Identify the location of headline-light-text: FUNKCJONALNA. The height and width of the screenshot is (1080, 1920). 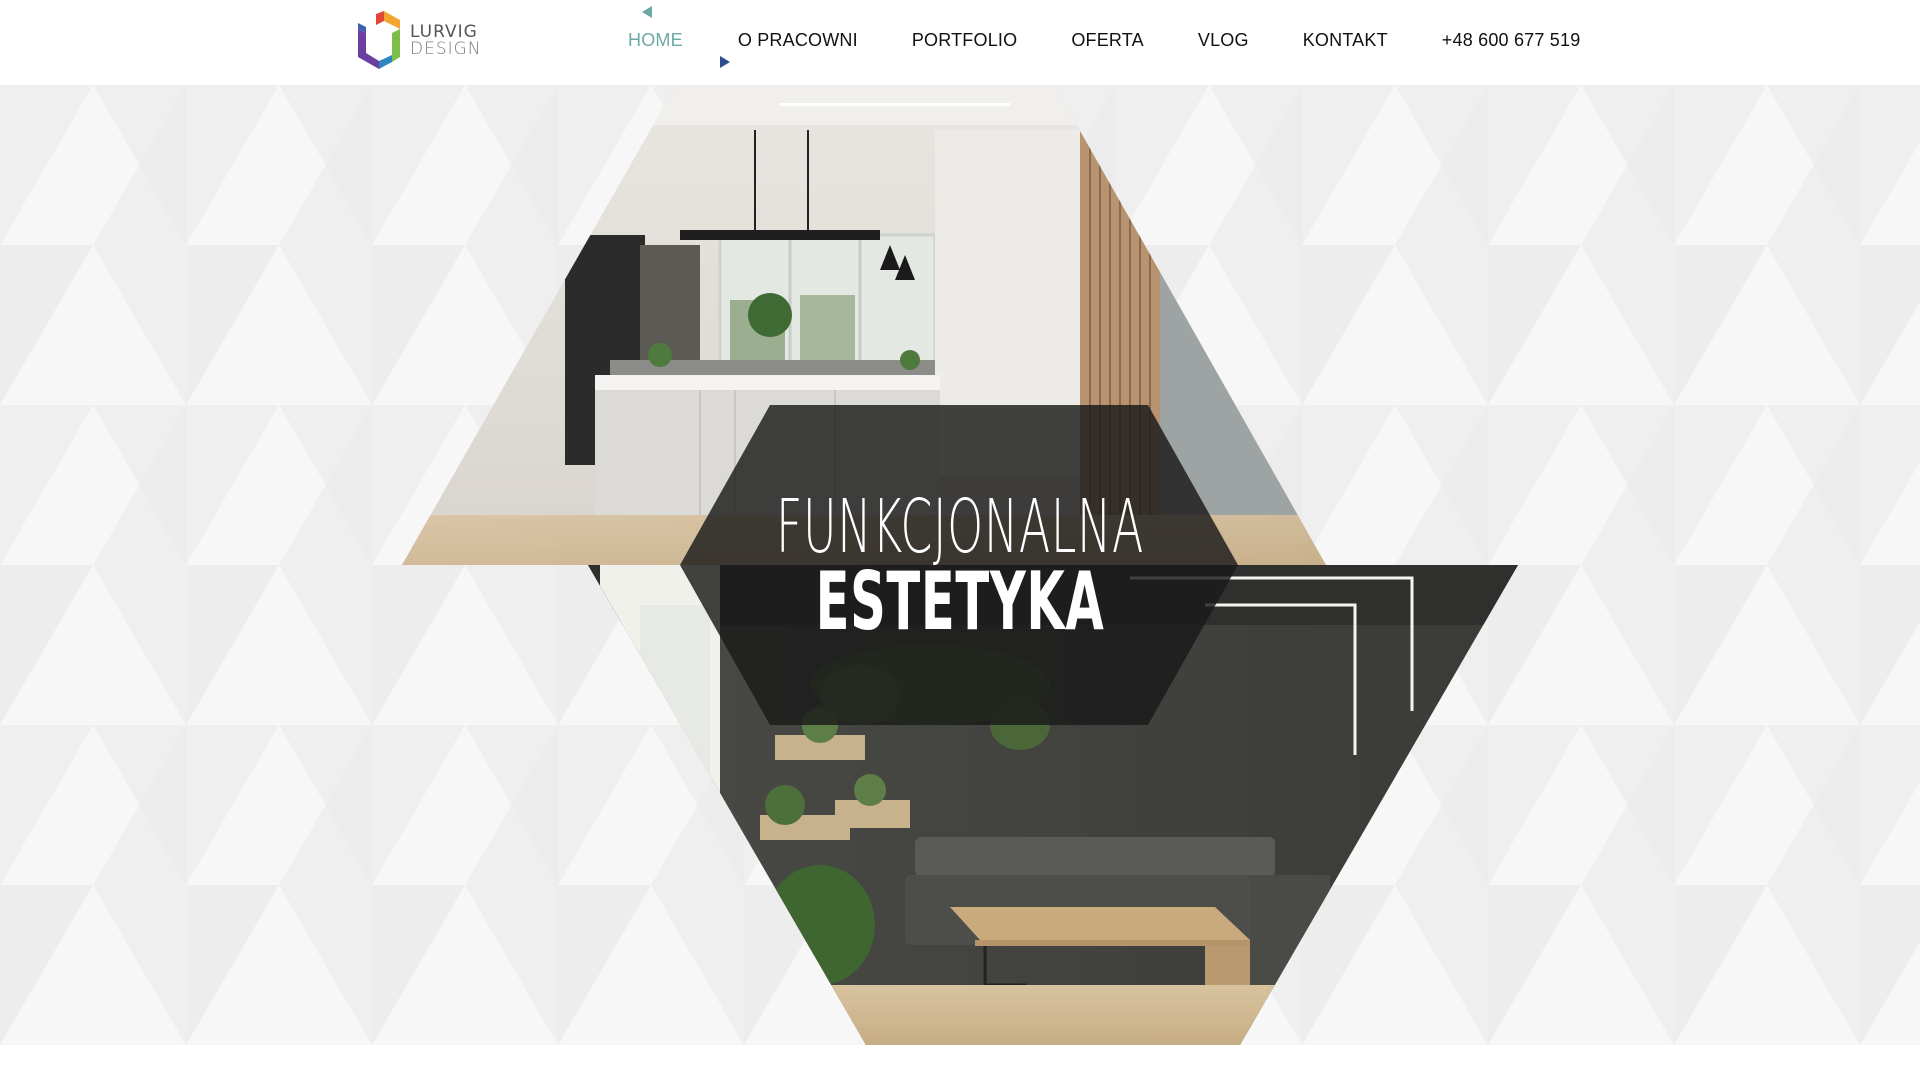
(960, 527).